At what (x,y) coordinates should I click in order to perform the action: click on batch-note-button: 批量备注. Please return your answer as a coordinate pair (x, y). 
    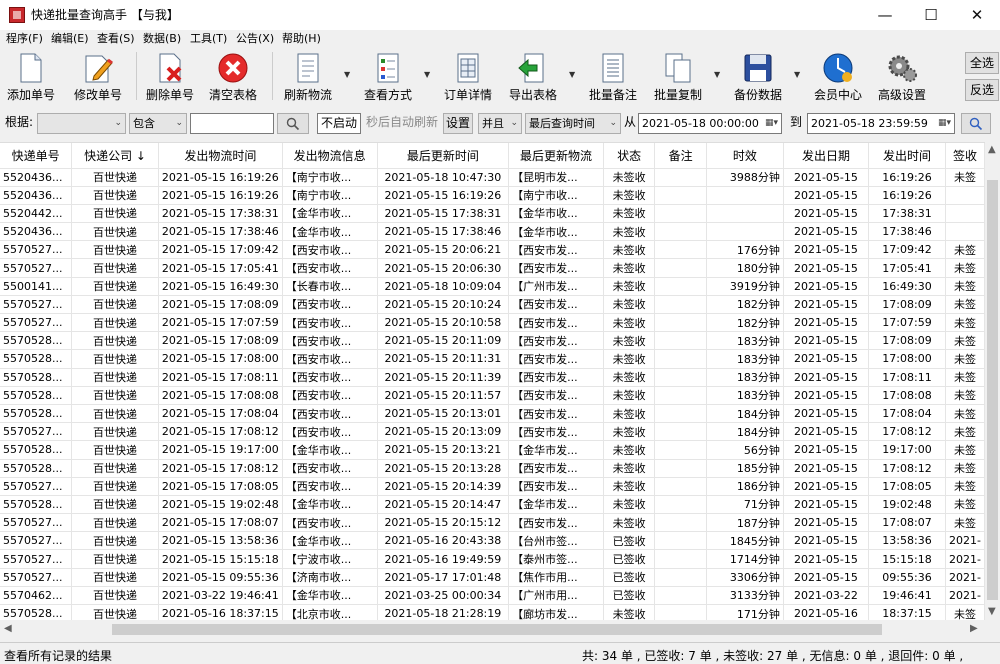
    Looking at the image, I should click on (613, 77).